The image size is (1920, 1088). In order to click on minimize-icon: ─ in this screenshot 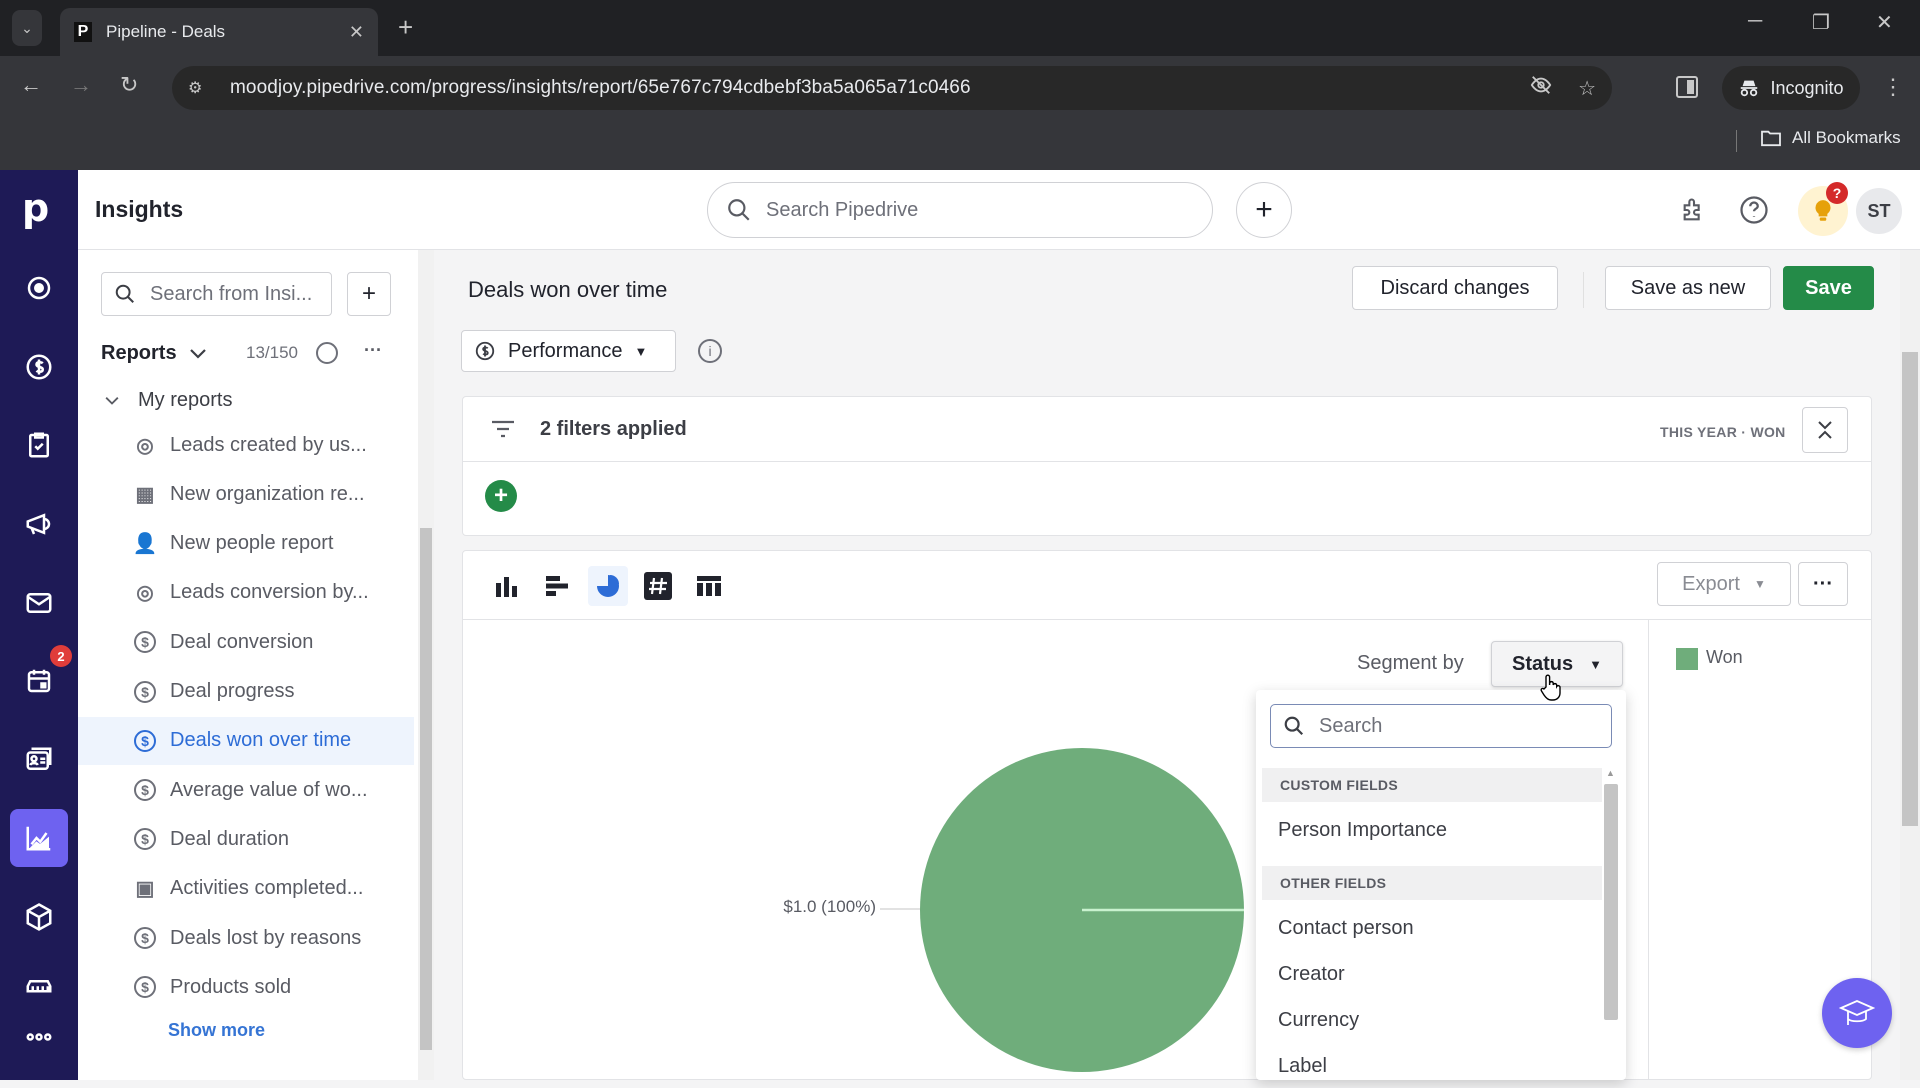, I will do `click(1755, 21)`.